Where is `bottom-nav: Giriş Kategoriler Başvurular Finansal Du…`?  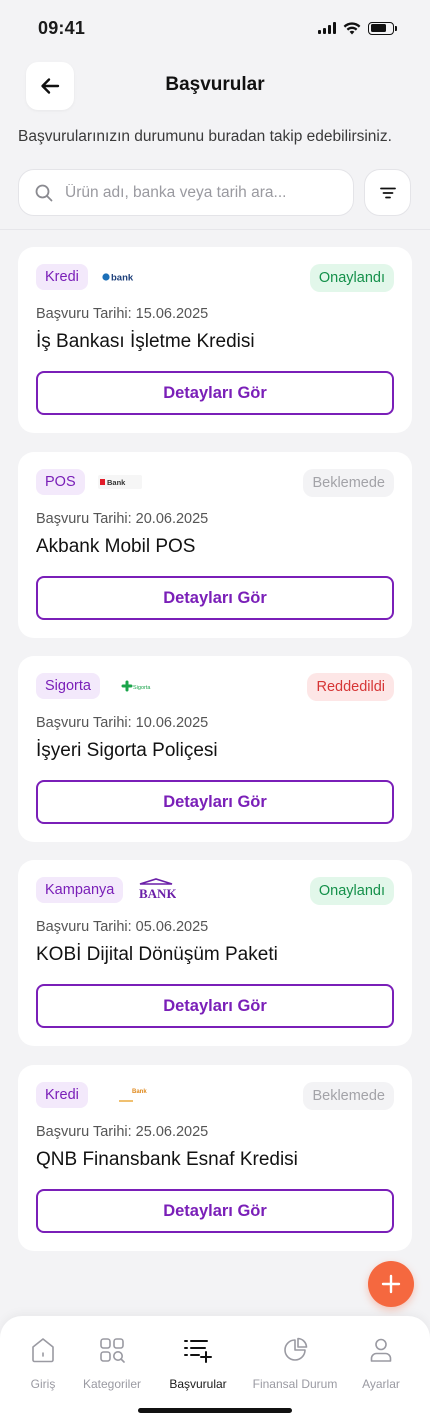 bottom-nav: Giriş Kategoriler Başvurular Finansal Du… is located at coordinates (215, 1369).